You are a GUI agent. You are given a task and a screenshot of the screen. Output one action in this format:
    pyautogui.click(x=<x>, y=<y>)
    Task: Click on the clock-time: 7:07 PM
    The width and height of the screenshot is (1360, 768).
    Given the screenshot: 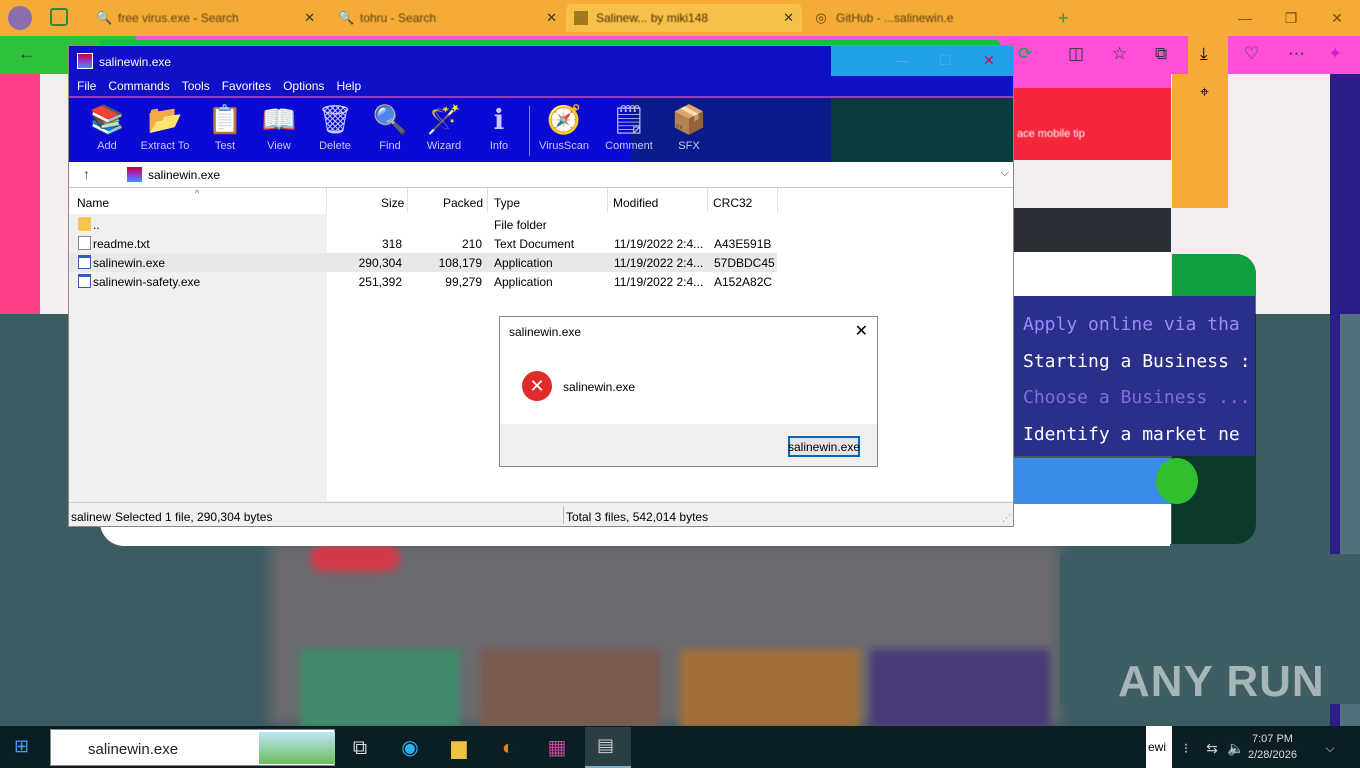 What is the action you would take?
    pyautogui.click(x=1272, y=739)
    